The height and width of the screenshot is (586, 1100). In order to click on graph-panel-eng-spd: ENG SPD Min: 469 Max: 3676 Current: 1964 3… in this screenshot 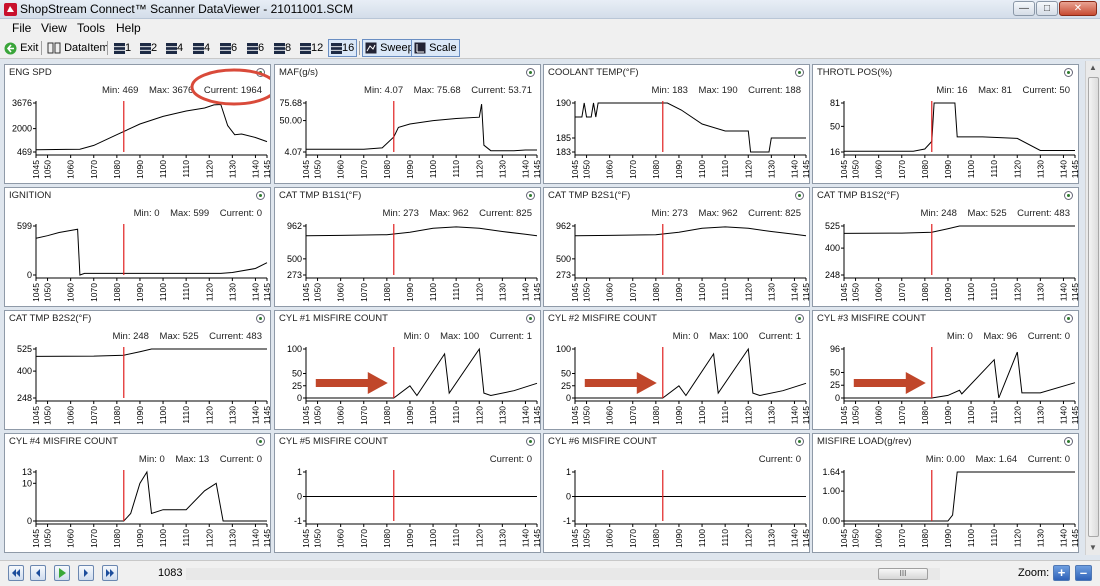, I will do `click(137, 124)`.